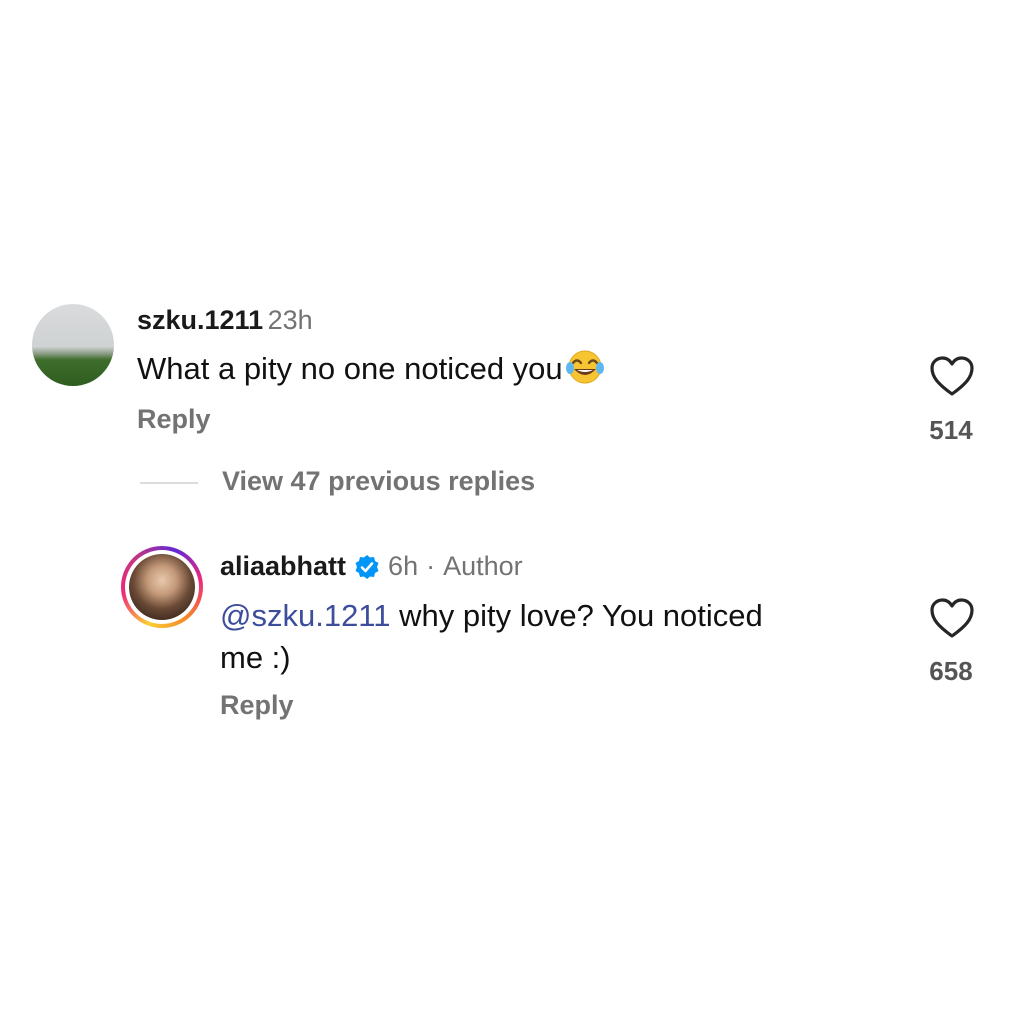 This screenshot has height=1024, width=1024. I want to click on reply-text-line1: why pity love? You noticed, so click(581, 615).